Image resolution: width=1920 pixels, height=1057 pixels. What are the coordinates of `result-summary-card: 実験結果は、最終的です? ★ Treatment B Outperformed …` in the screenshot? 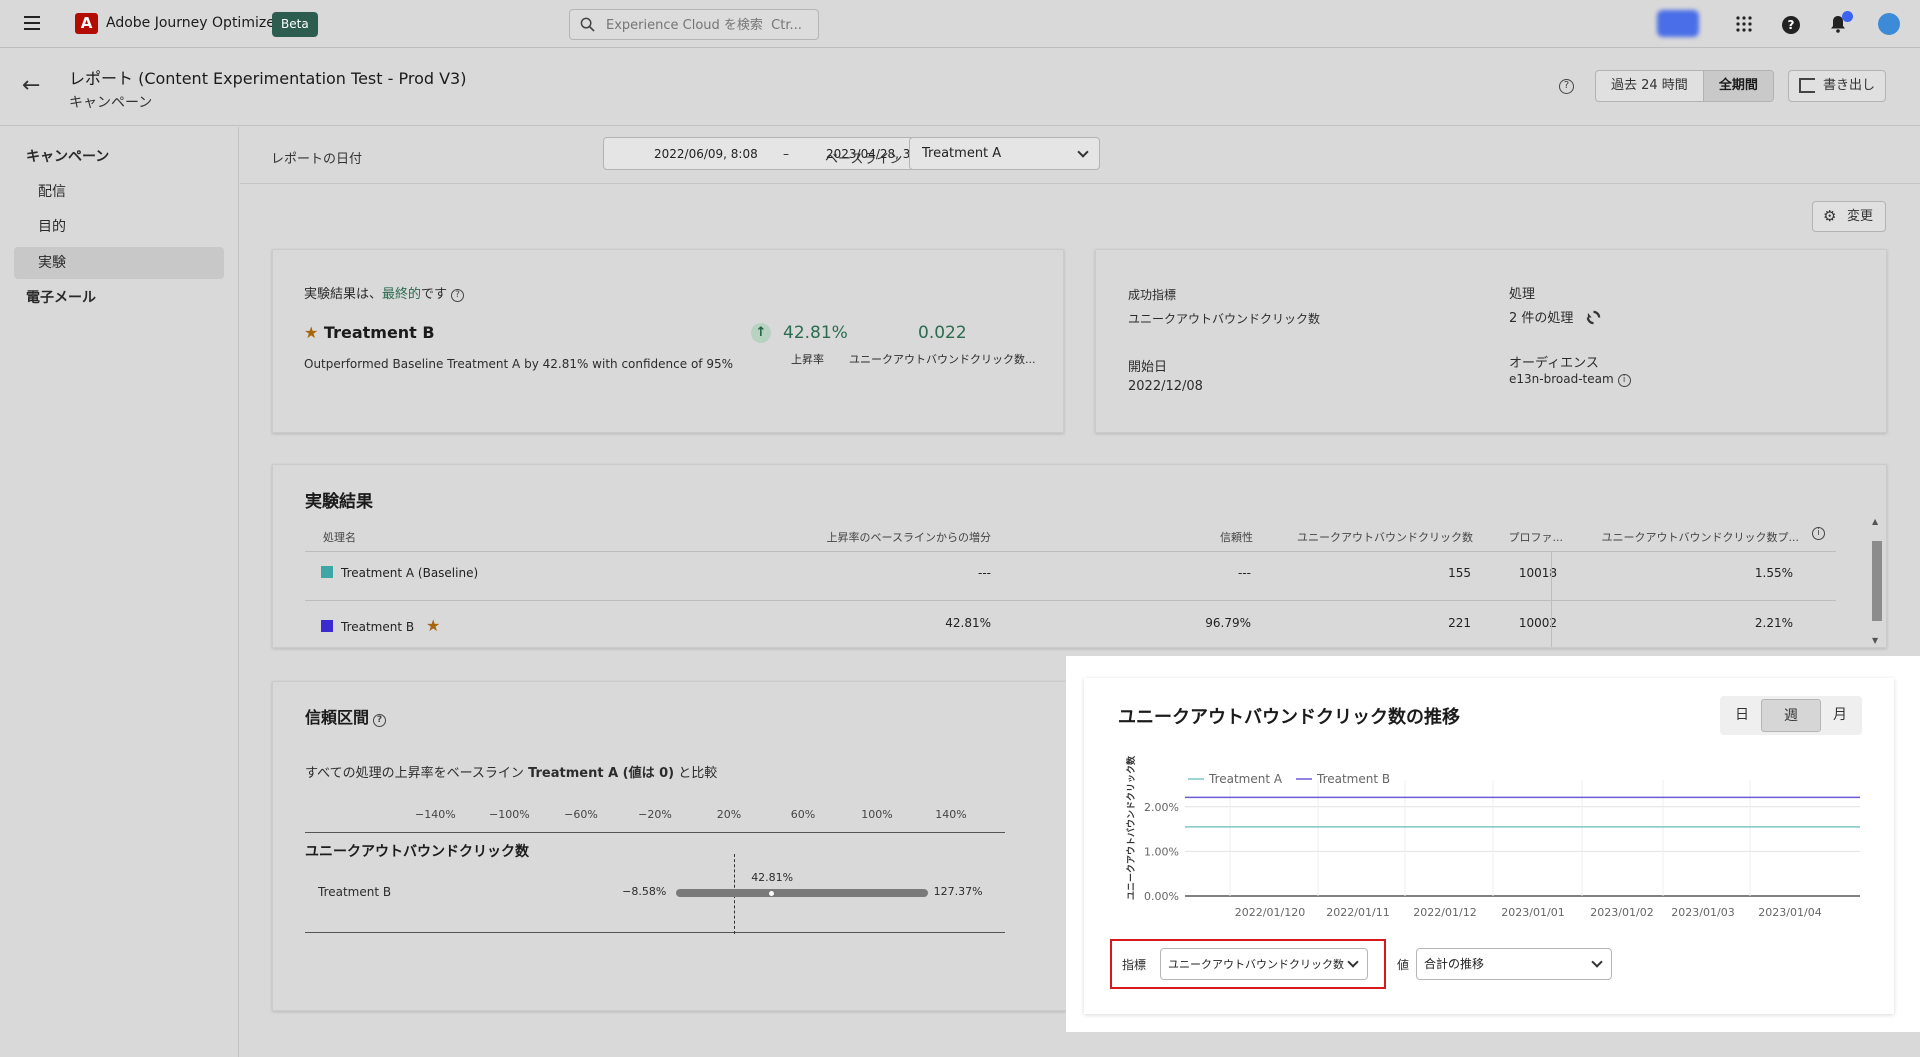 It's located at (668, 341).